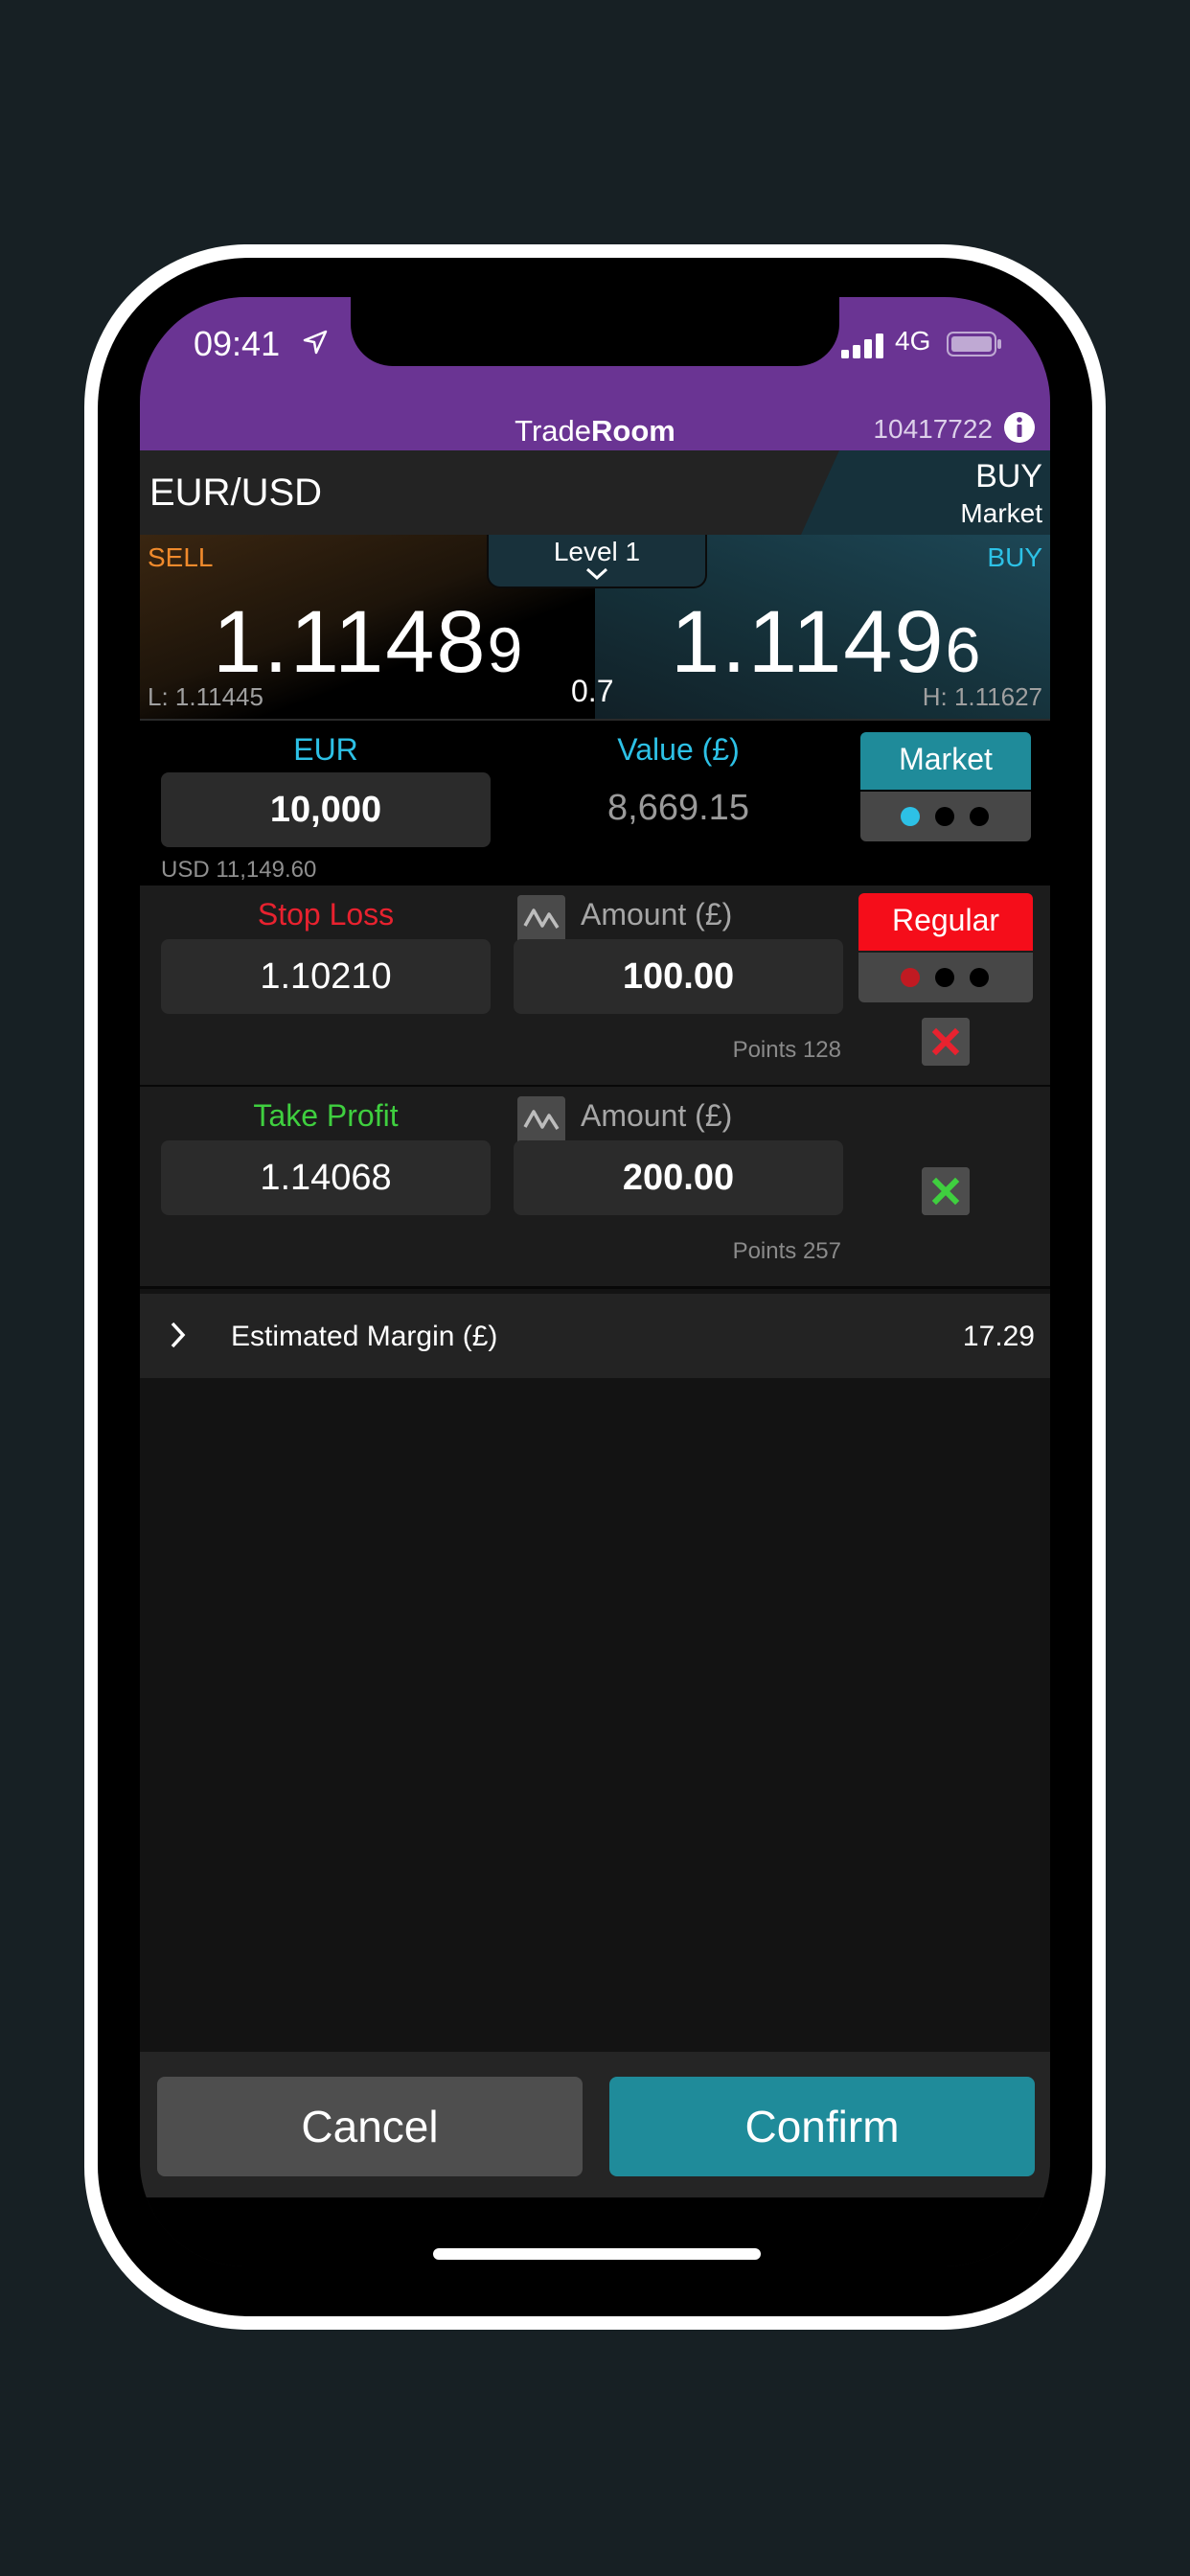 This screenshot has width=1190, height=2576. I want to click on buy-price: 1.11496, so click(826, 642).